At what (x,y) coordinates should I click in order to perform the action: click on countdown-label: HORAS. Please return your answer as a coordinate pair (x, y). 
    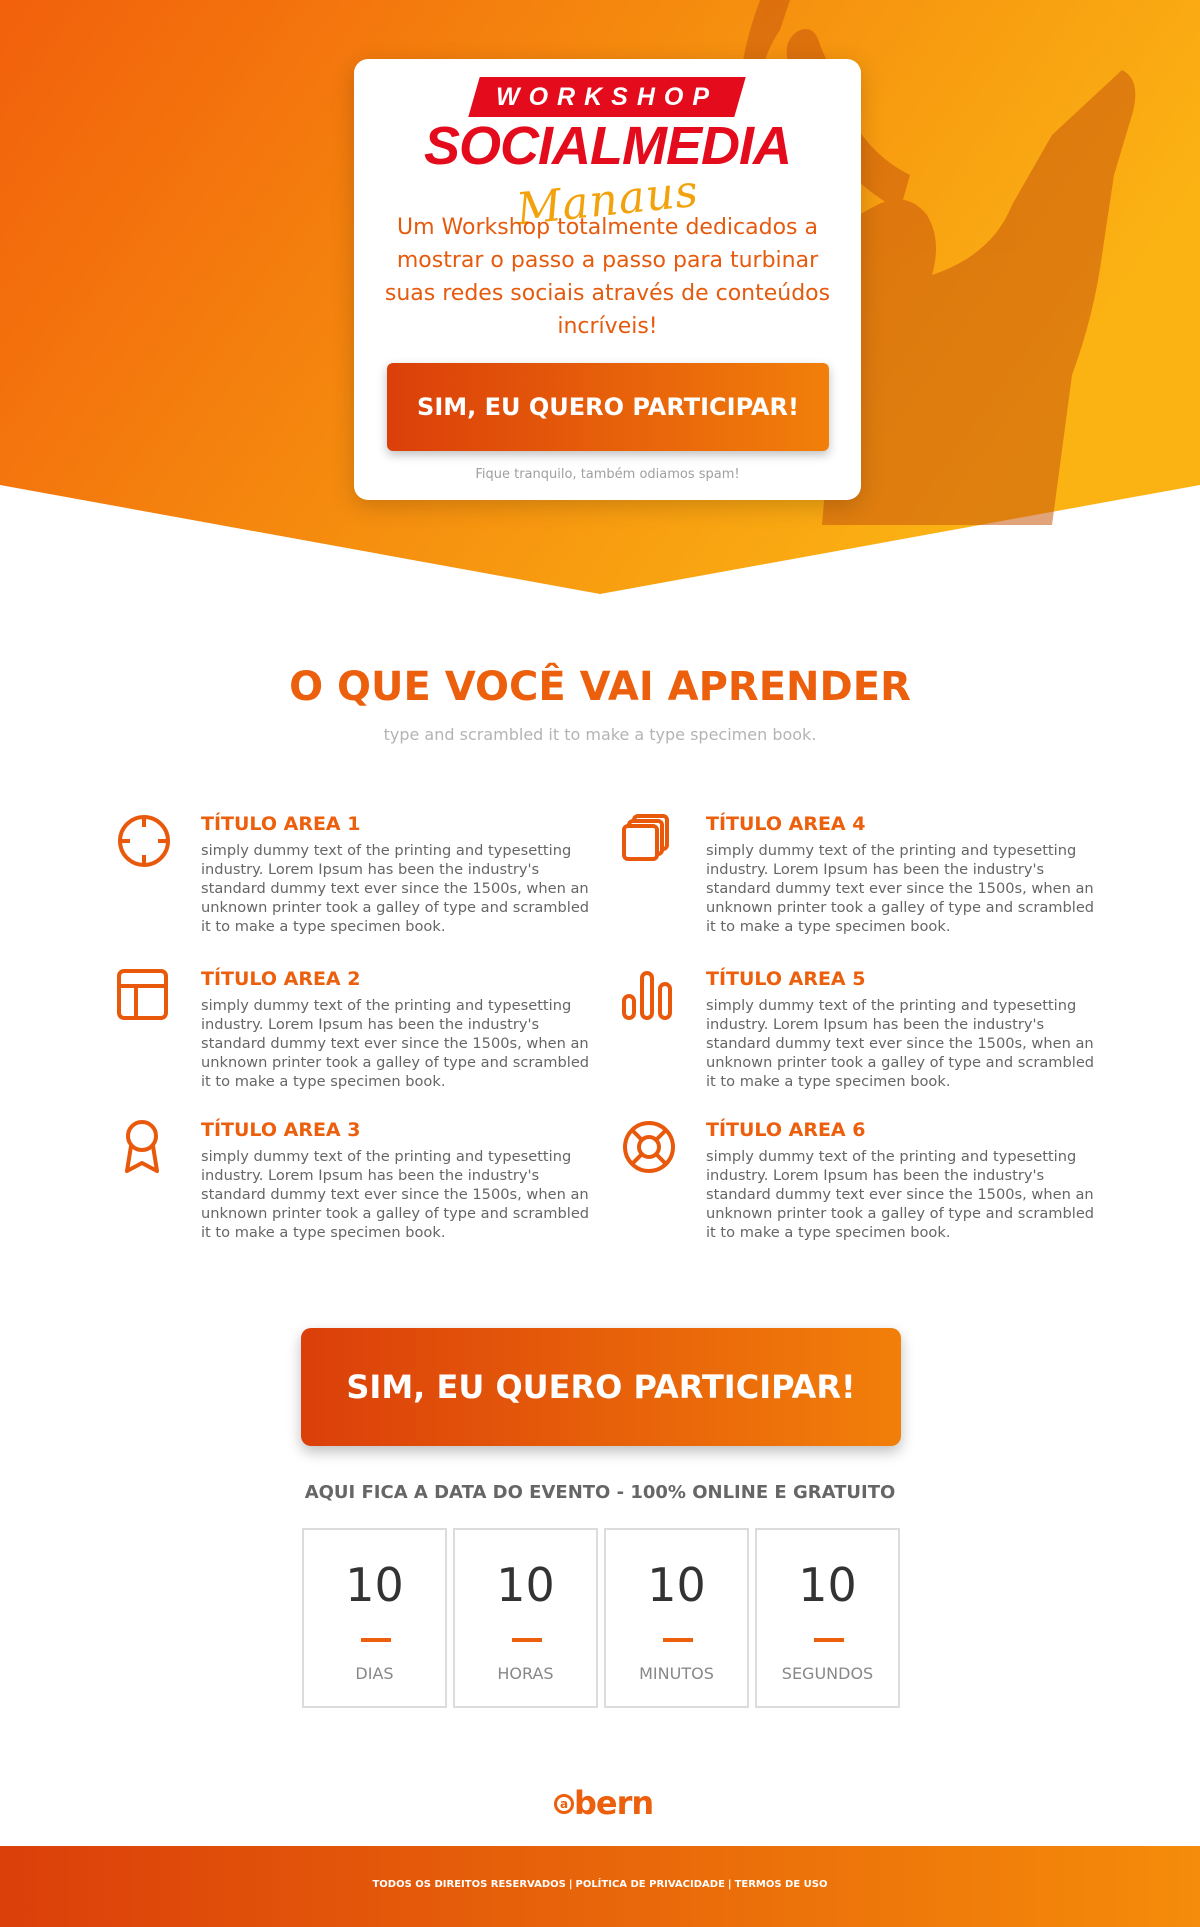
    Looking at the image, I should click on (525, 1673).